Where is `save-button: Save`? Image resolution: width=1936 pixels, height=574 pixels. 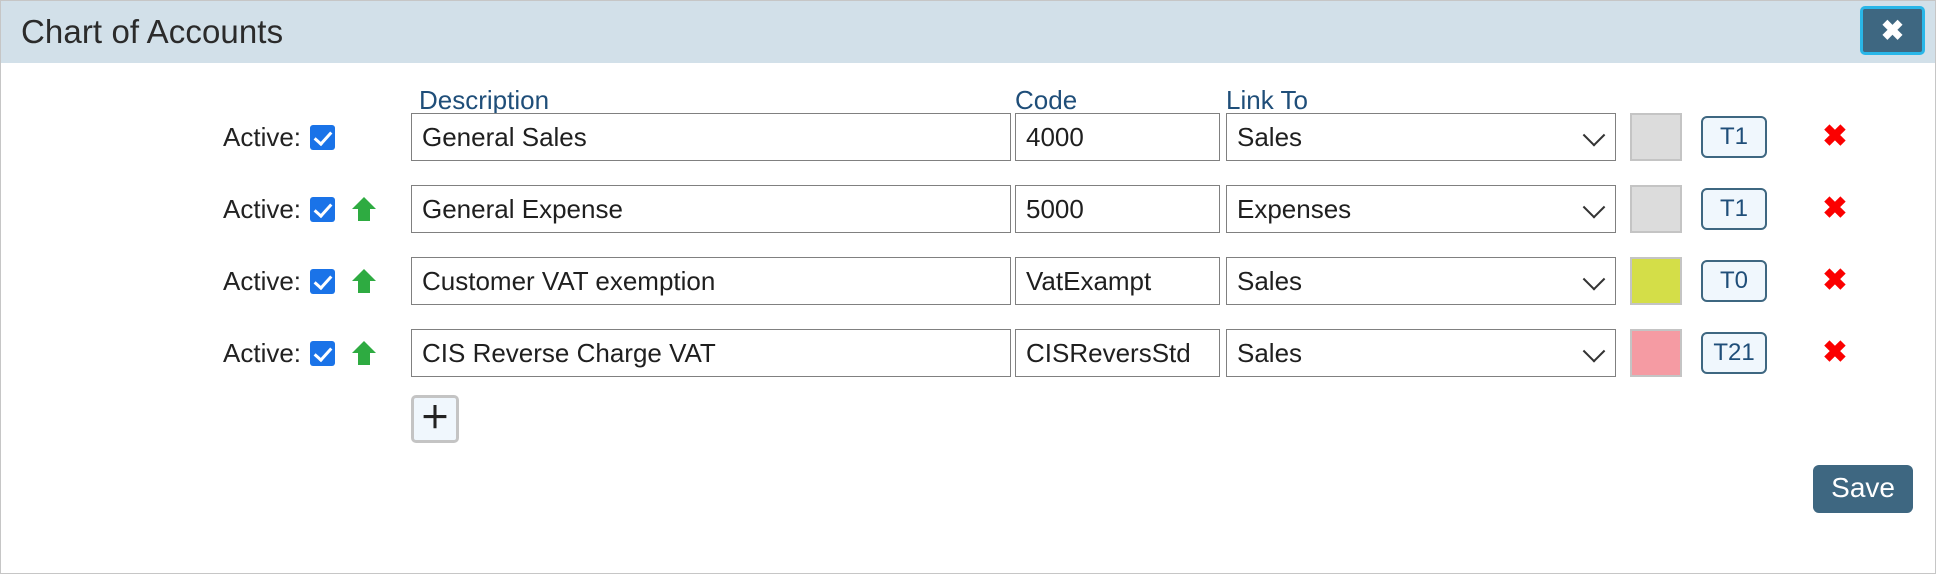 save-button: Save is located at coordinates (1863, 489).